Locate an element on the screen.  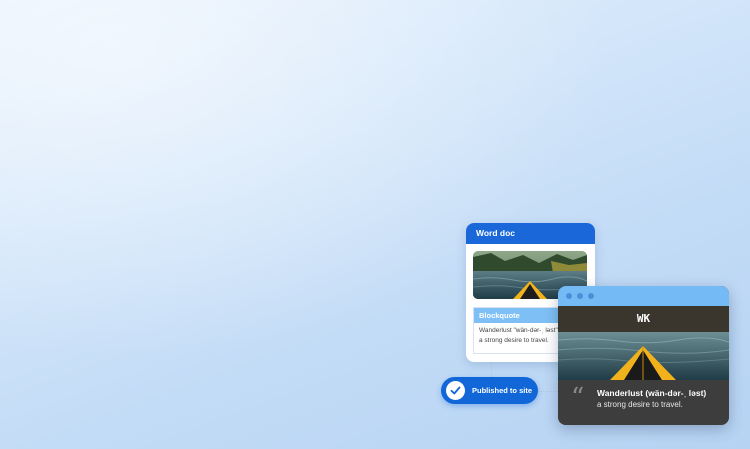
connector-line-horizontal is located at coordinates (548, 391).